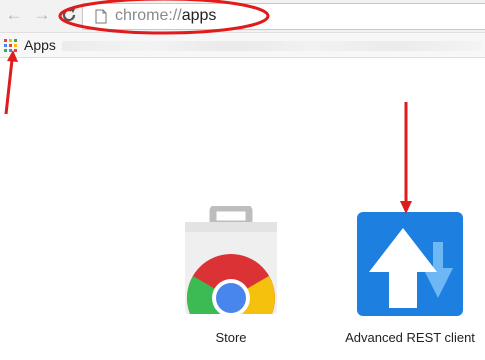 The image size is (485, 360). What do you see at coordinates (231, 337) in the screenshot?
I see `app-label-store: Store` at bounding box center [231, 337].